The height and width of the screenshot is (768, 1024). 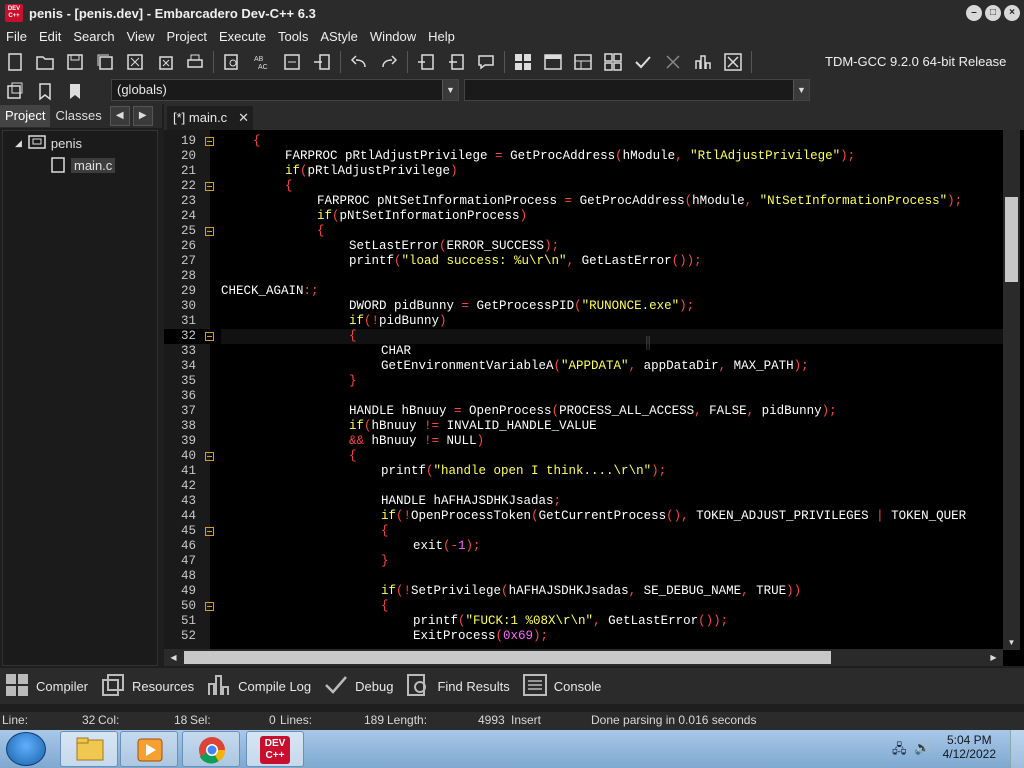 I want to click on code-line: 46 exit(-1);, so click(x=584, y=546).